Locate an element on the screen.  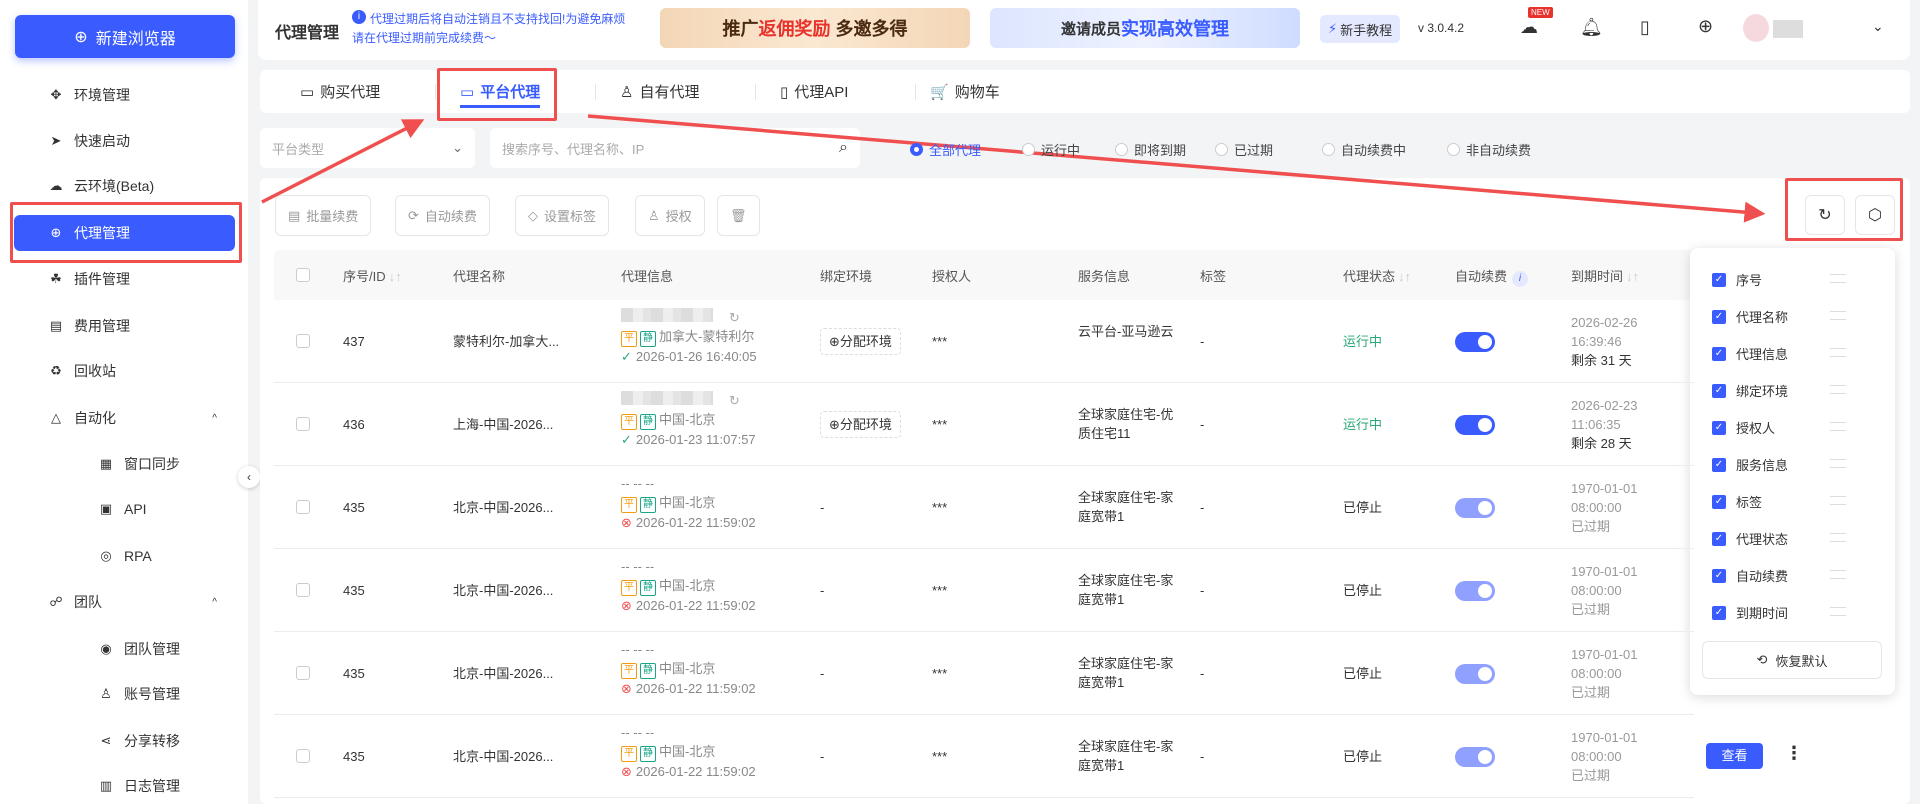
filter-radio: 自动续费中 is located at coordinates (1364, 149).